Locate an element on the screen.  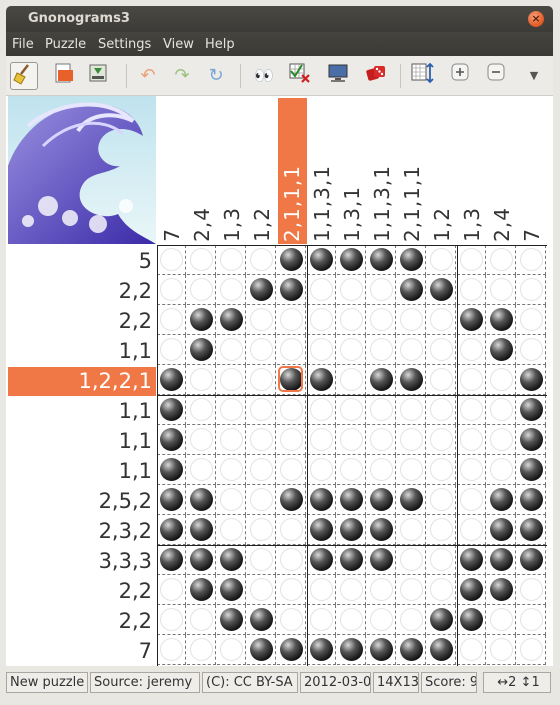
column-clue: 2,4 is located at coordinates (202, 171).